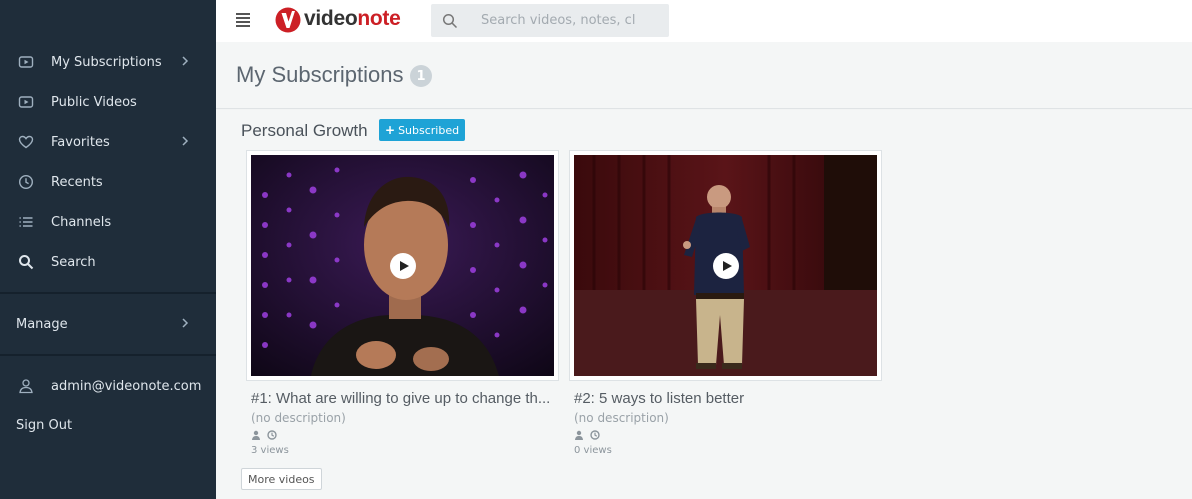 The image size is (1192, 499). I want to click on sidebar-item-my-subscriptions: My Subscriptions, so click(108, 62).